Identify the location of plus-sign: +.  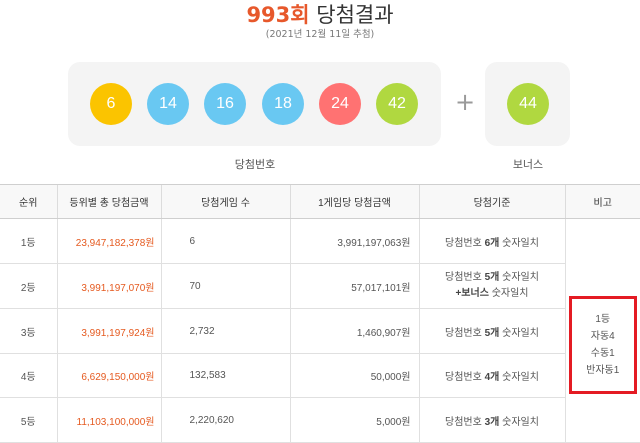
(465, 102).